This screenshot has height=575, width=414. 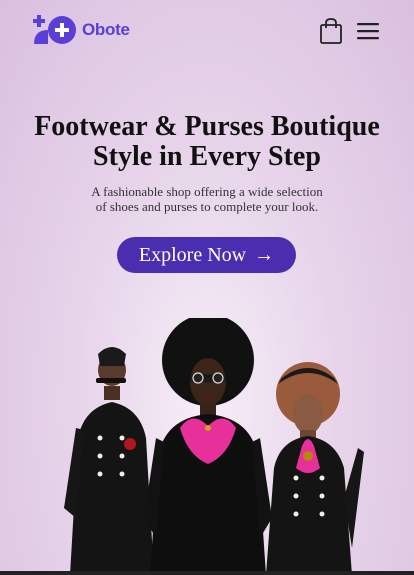 What do you see at coordinates (54, 29) in the screenshot?
I see `logo-icon` at bounding box center [54, 29].